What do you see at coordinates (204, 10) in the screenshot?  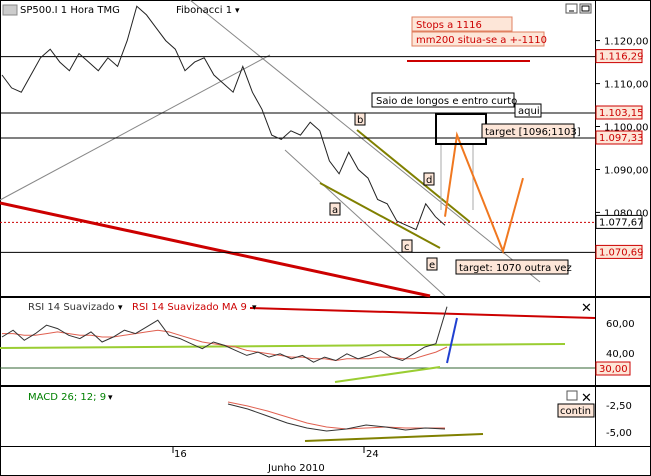 I see `indicator-header: Fibonacci 1` at bounding box center [204, 10].